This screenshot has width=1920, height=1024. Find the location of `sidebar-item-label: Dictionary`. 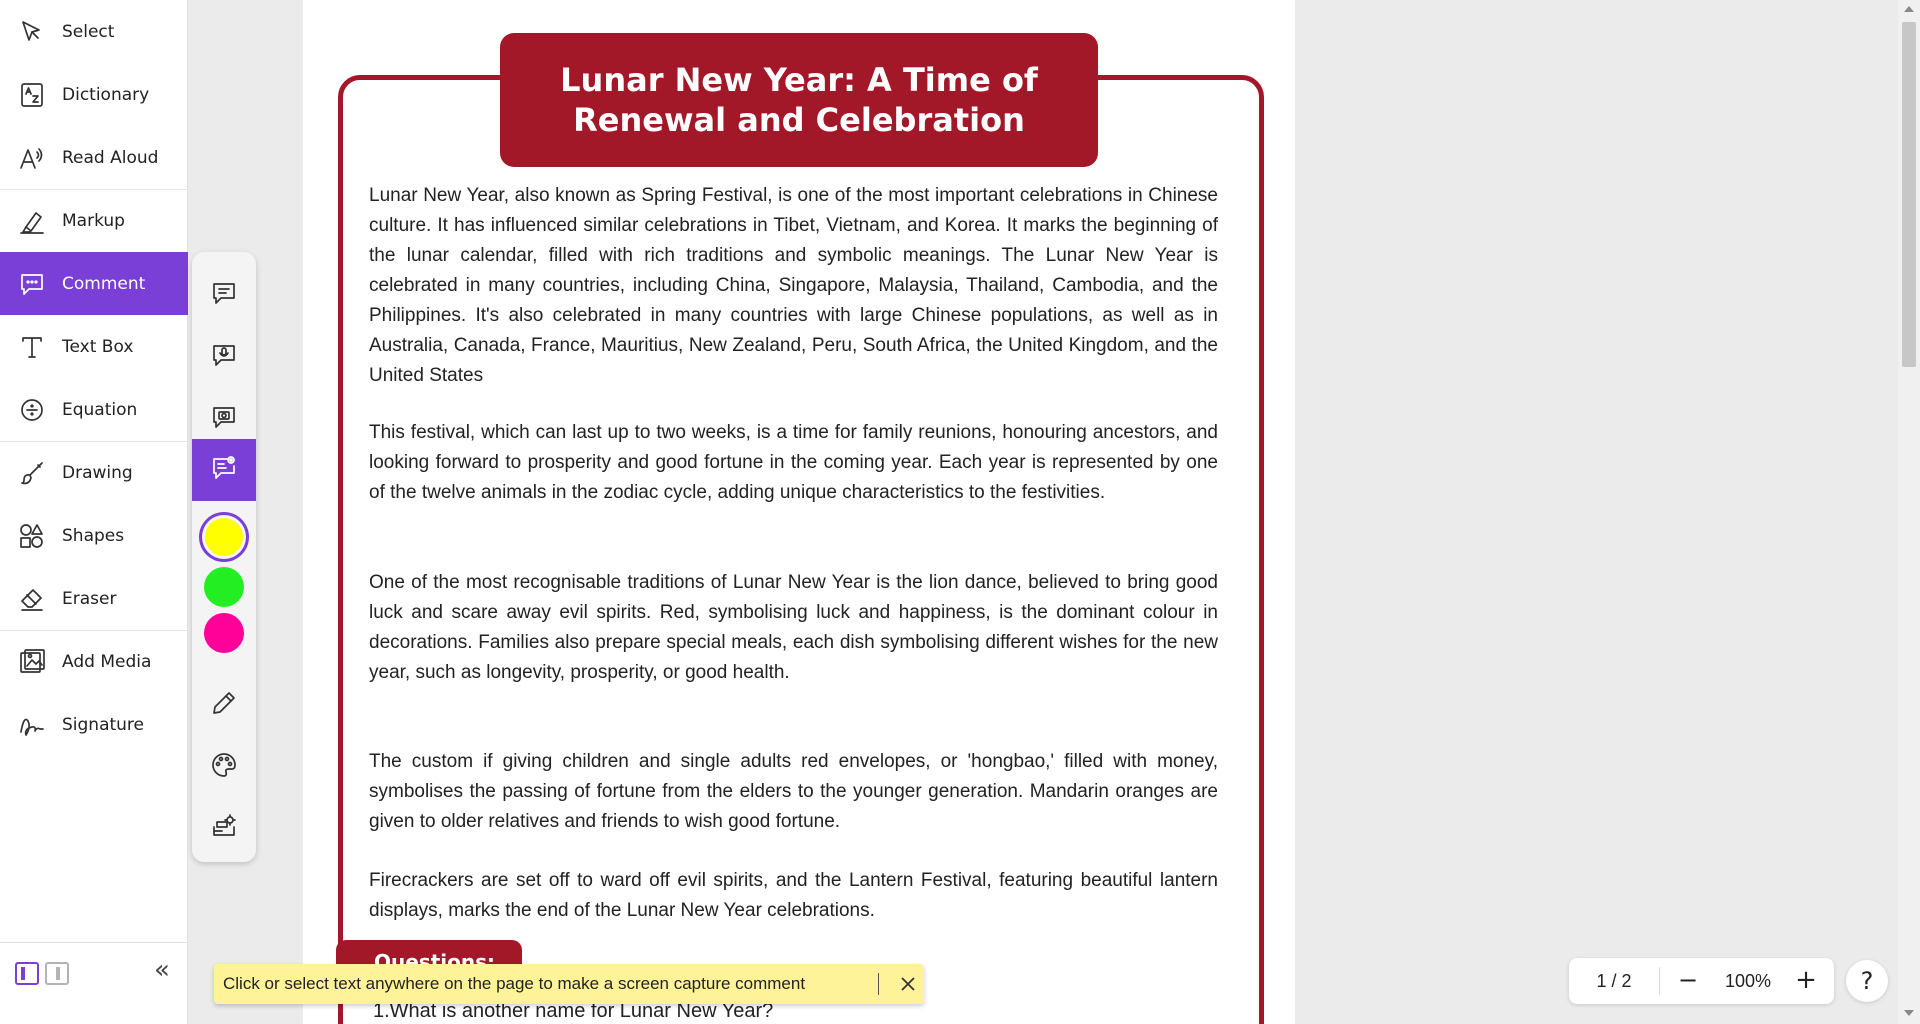

sidebar-item-label: Dictionary is located at coordinates (106, 94).